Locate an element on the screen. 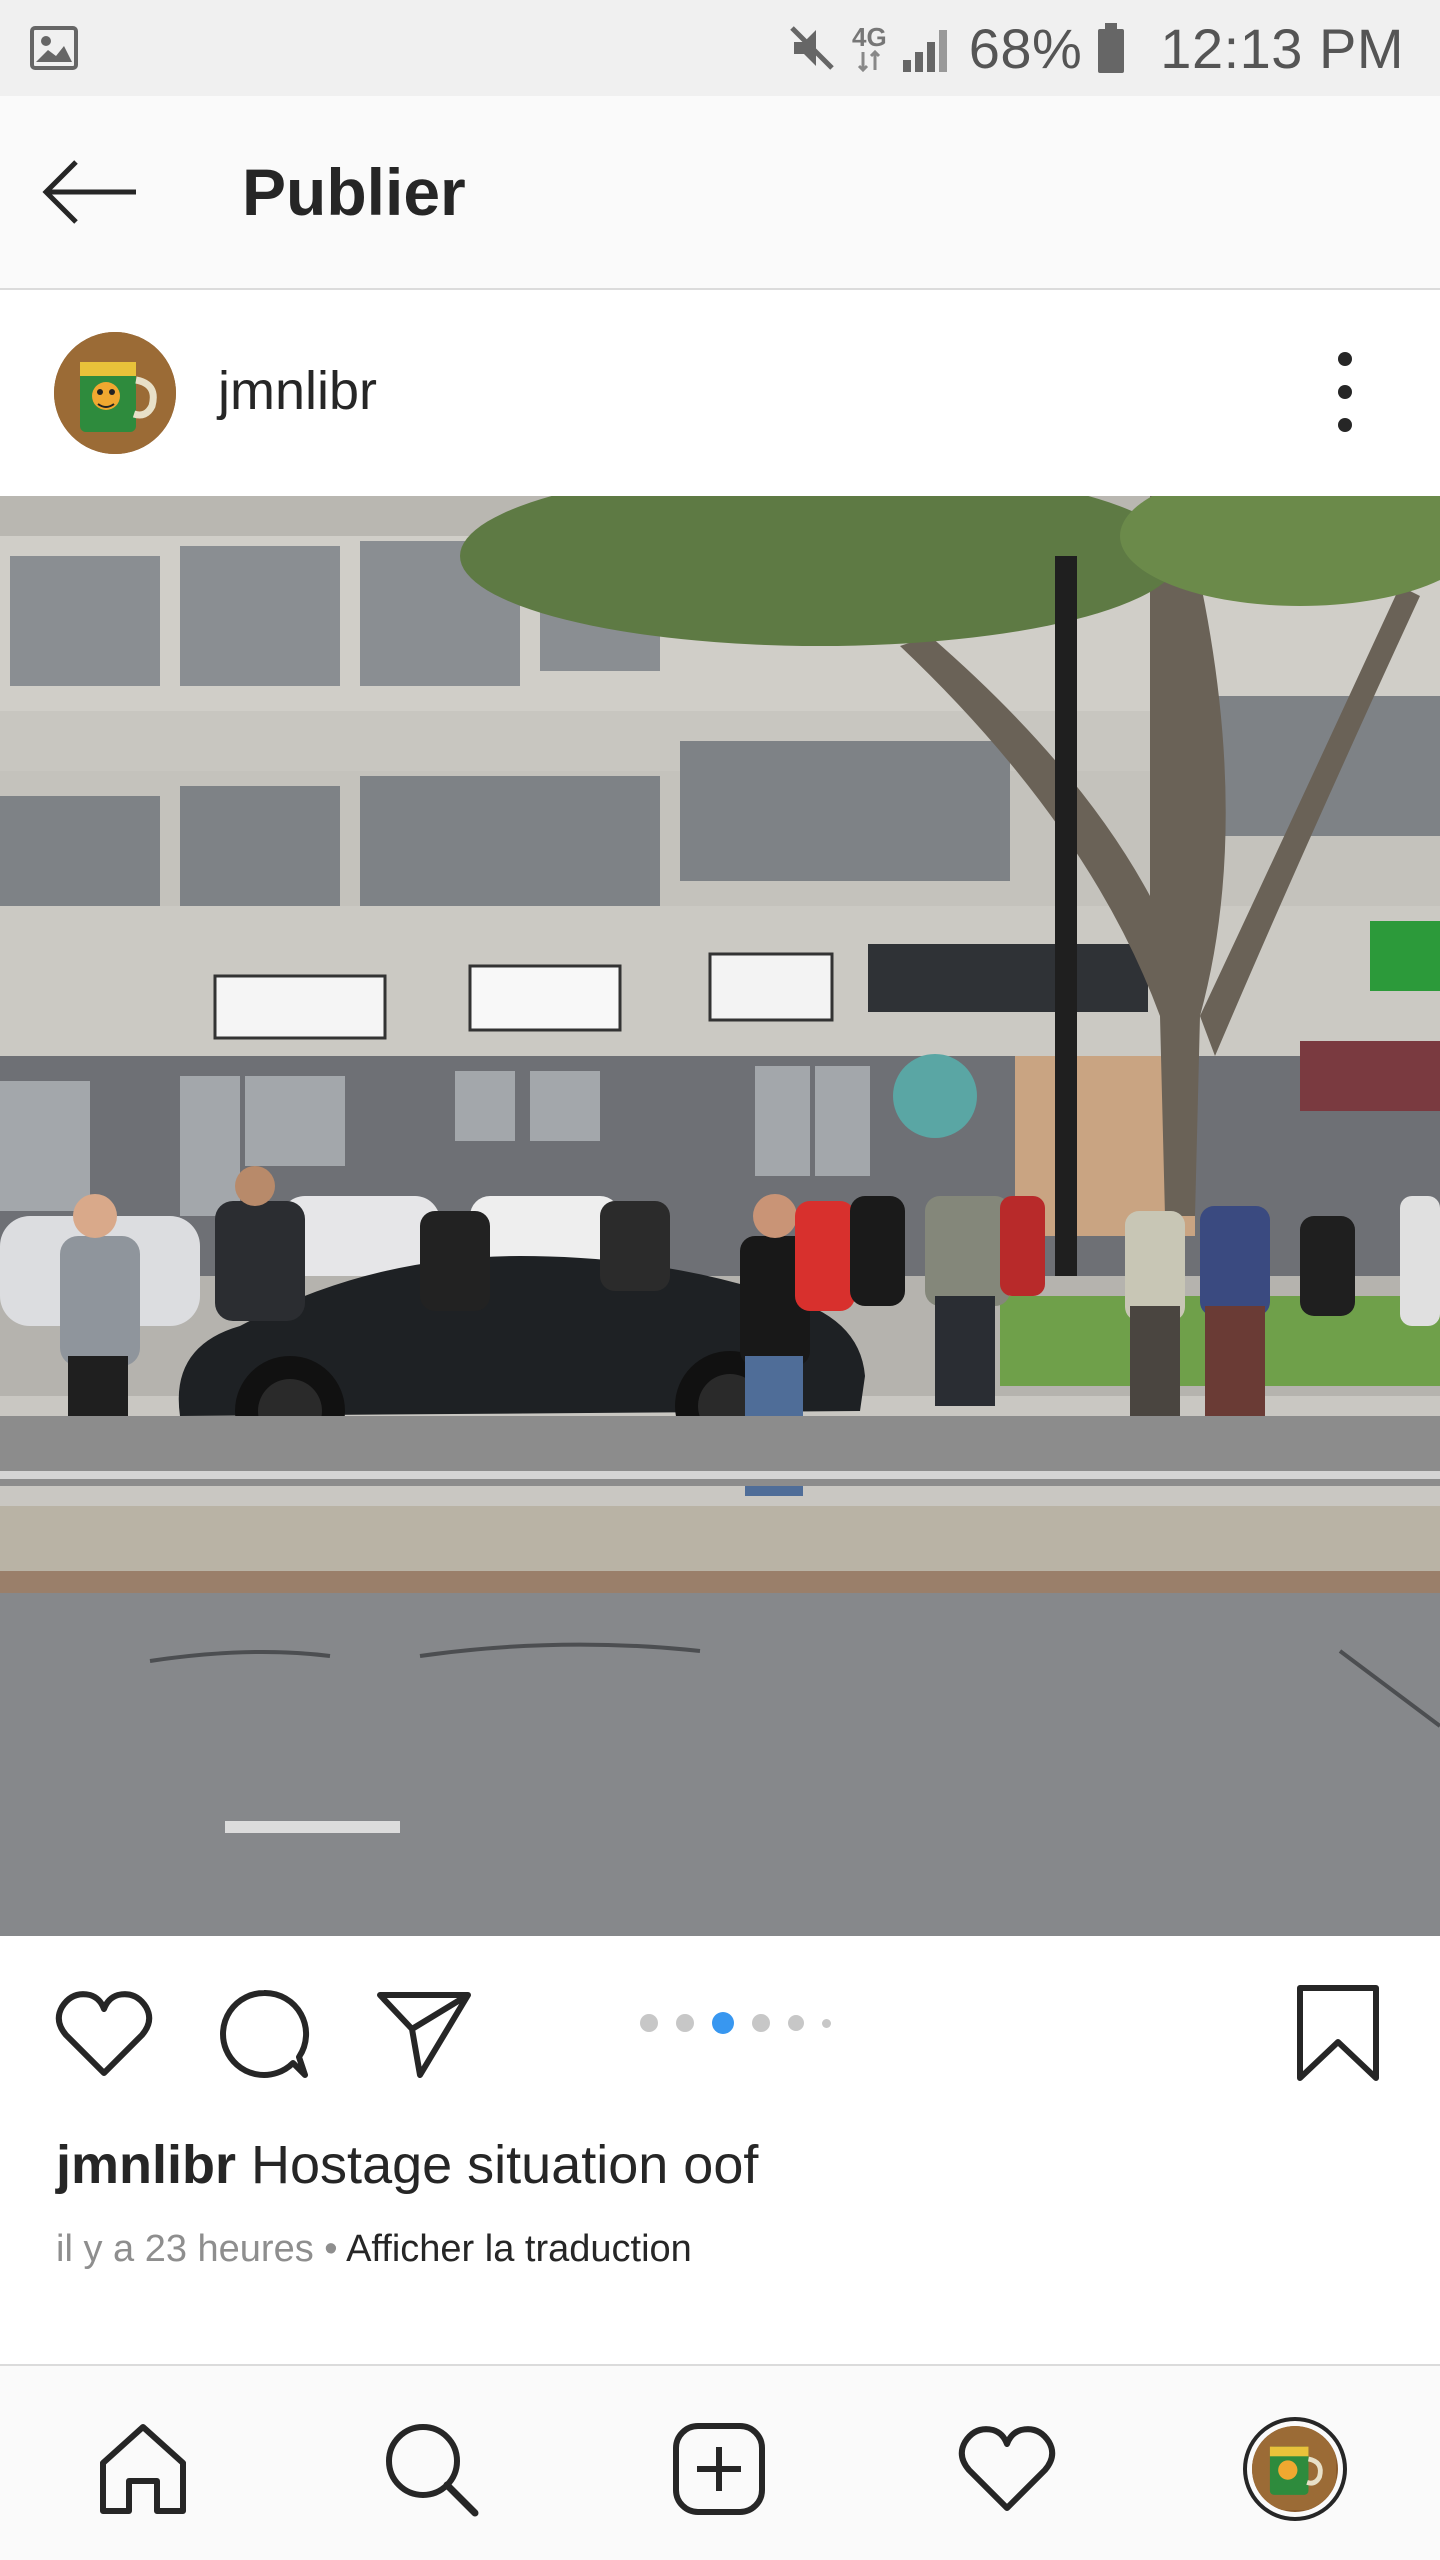 The image size is (1440, 2560). comment-button is located at coordinates (264, 2034).